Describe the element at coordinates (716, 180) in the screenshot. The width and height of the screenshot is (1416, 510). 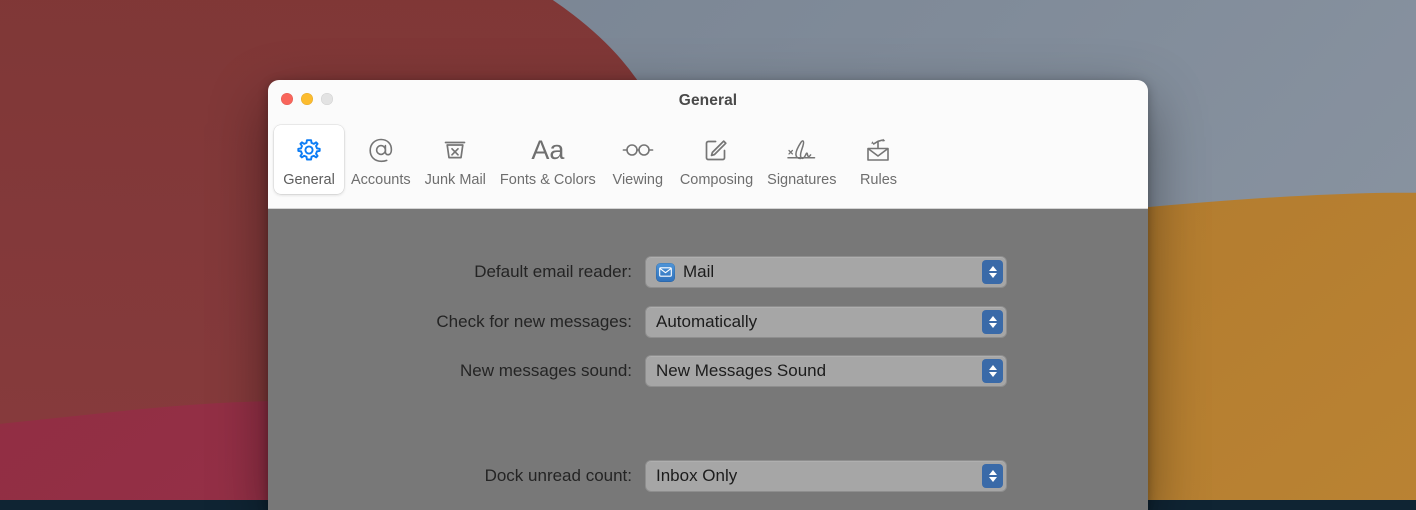
I see `toolbar-item-label: Composing` at that location.